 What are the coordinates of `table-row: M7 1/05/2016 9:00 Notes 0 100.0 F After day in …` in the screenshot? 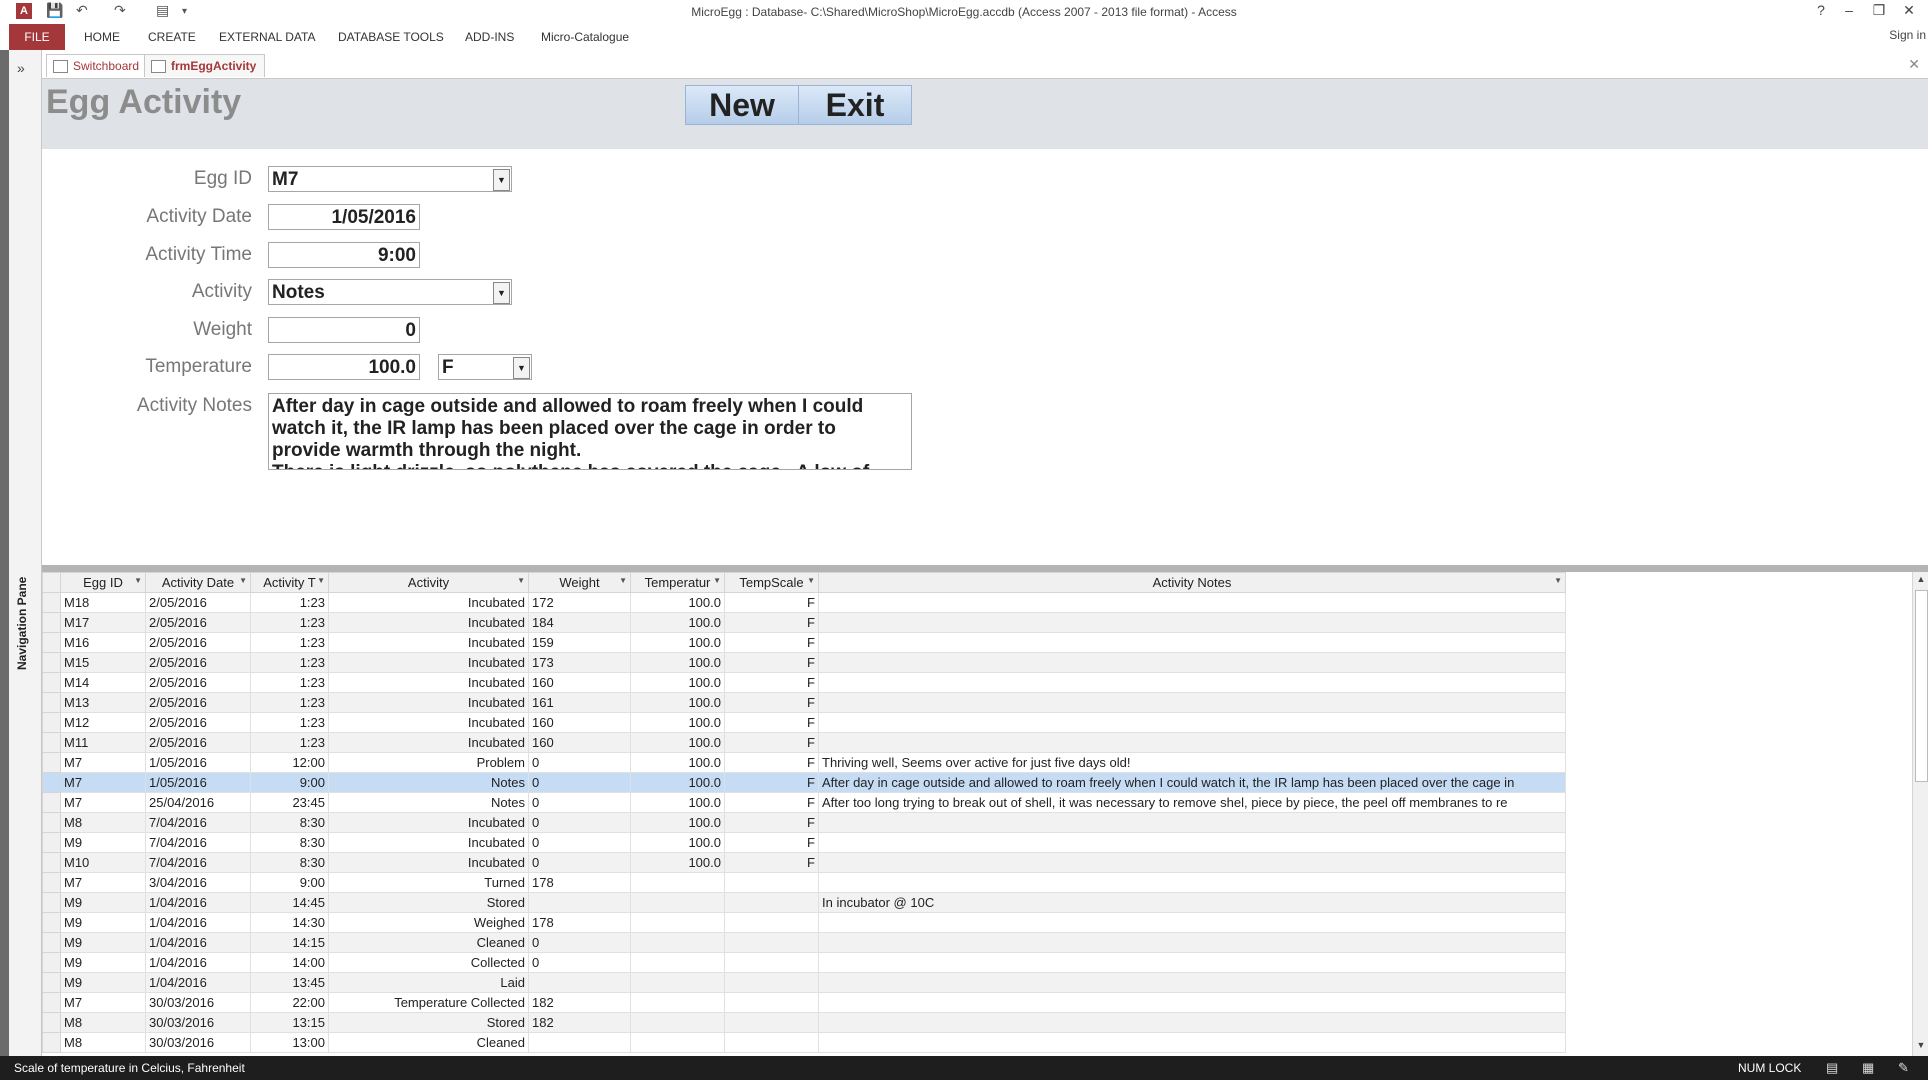 It's located at (804, 782).